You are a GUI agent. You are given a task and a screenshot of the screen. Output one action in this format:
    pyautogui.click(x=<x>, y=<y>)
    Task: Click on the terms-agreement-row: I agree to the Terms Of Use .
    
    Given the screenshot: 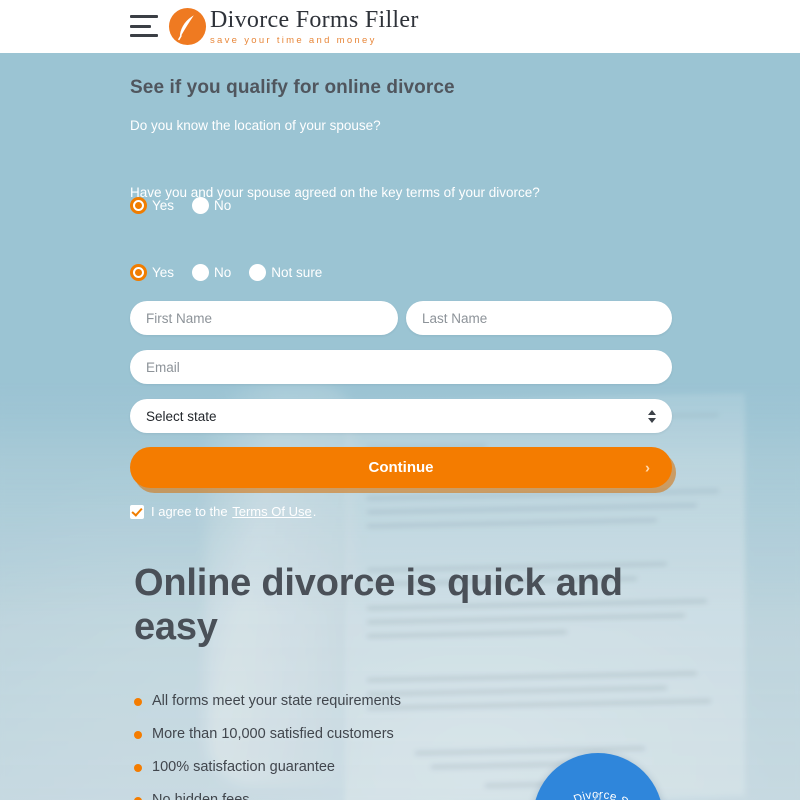 What is the action you would take?
    pyautogui.click(x=223, y=511)
    